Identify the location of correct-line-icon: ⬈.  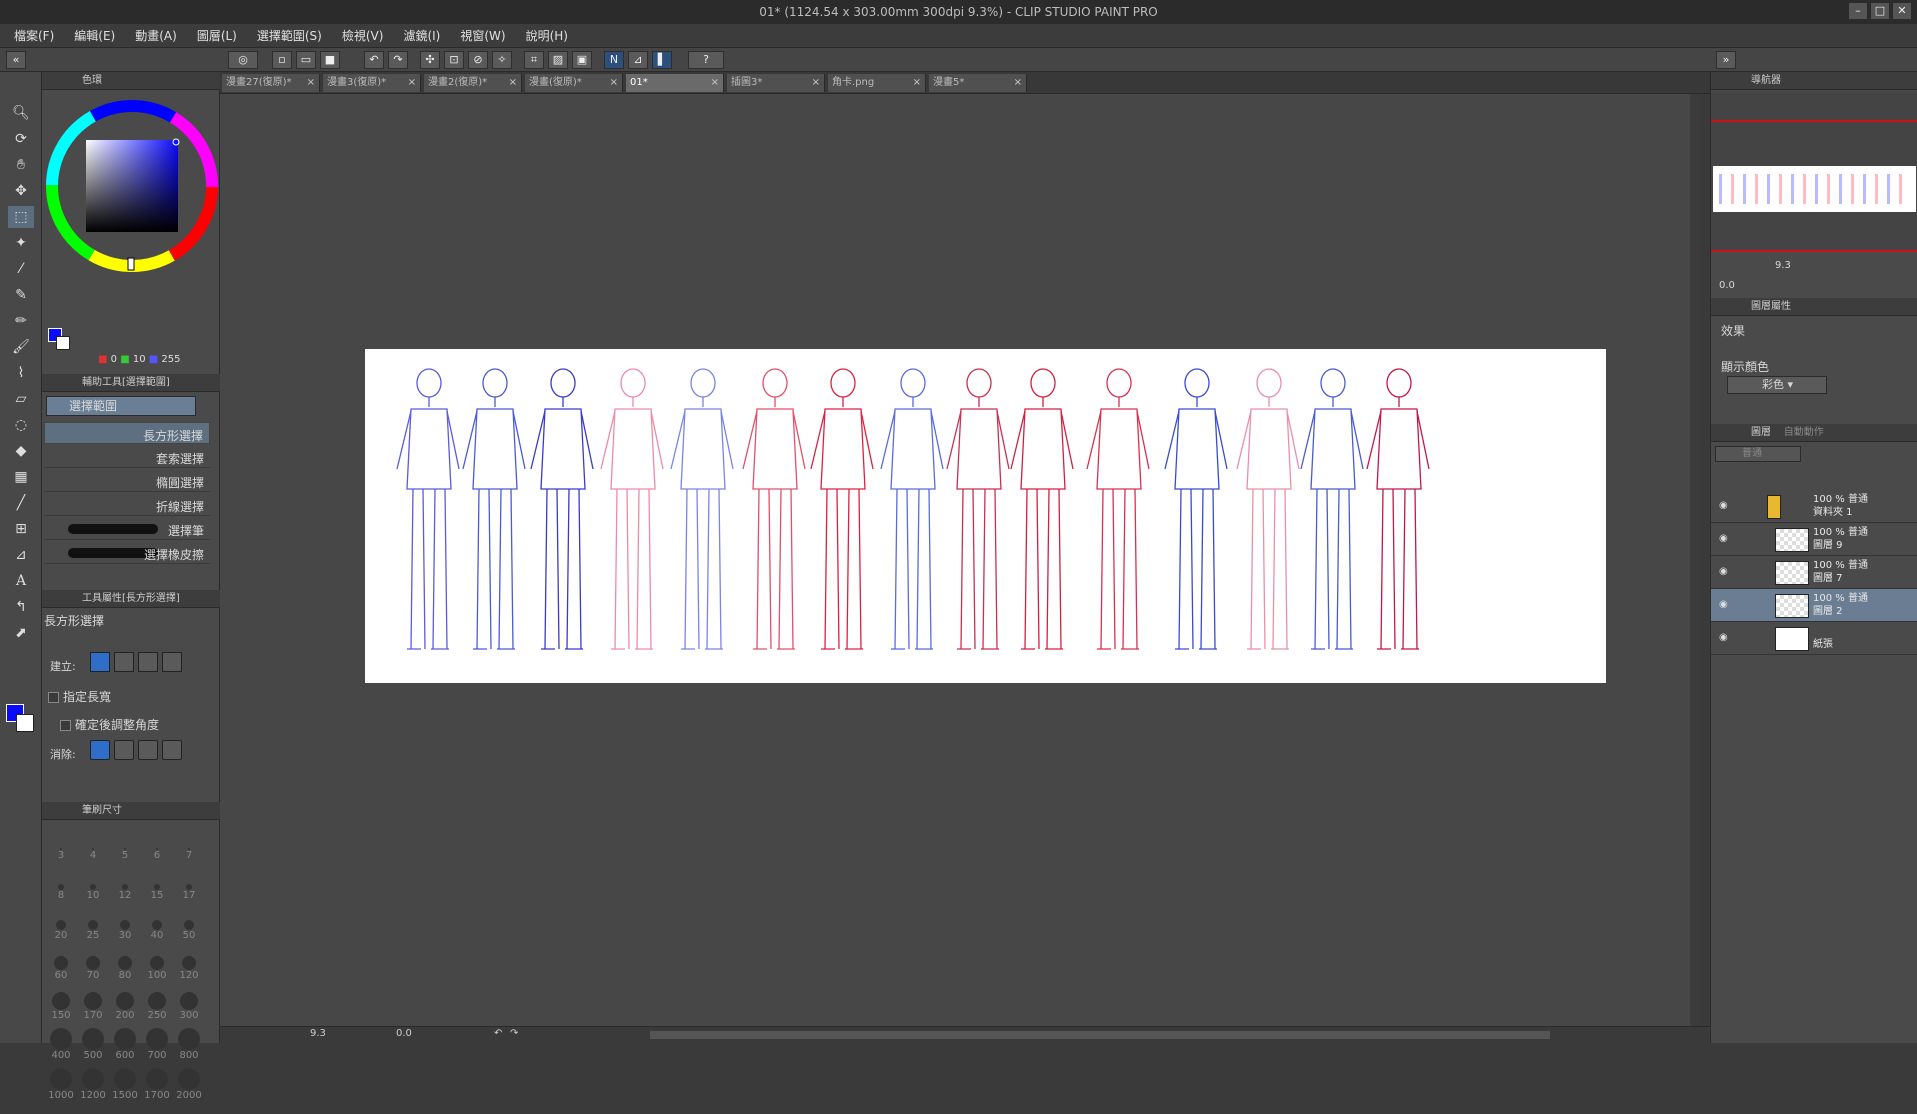
(21, 633).